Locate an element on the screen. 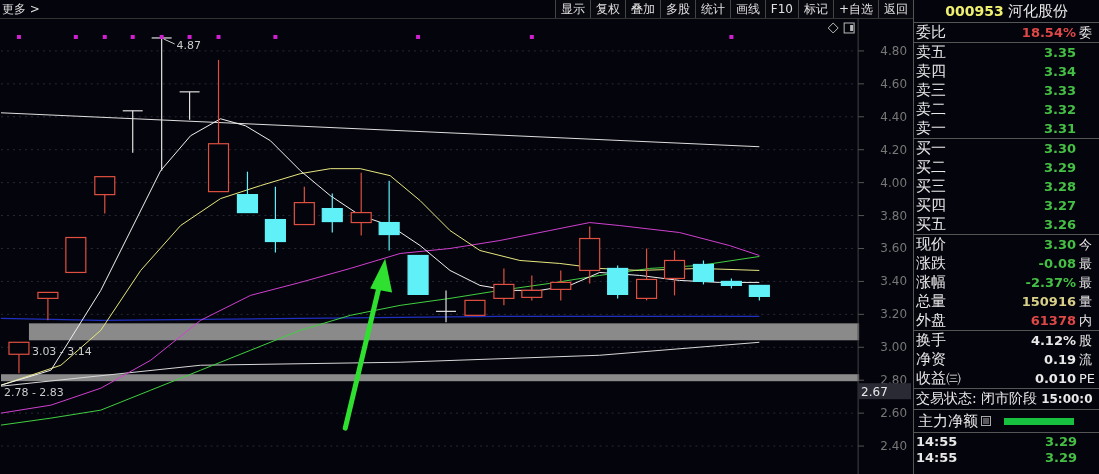 The image size is (1099, 474). toolbar-button: F10 is located at coordinates (781, 9).